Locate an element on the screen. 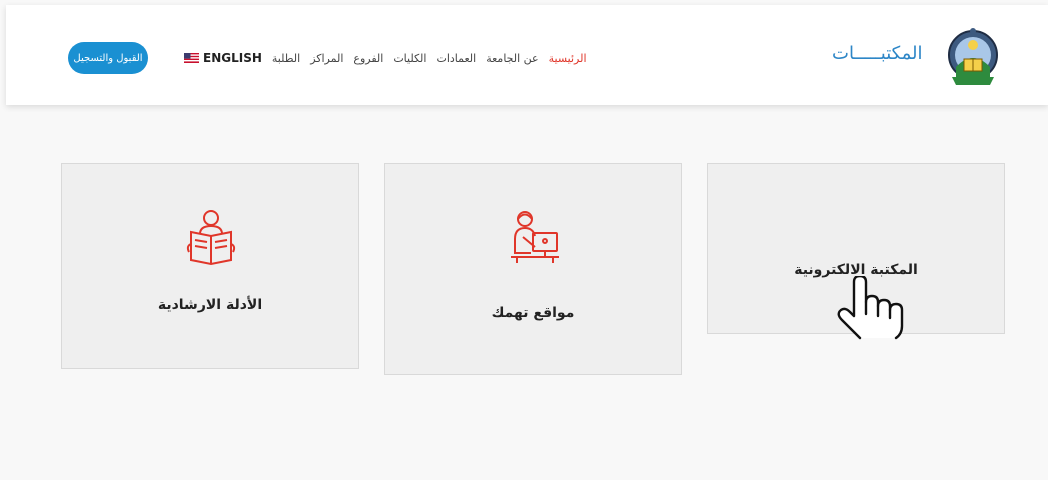 The image size is (1048, 480). nav-item-about: عن الجامعة is located at coordinates (512, 58).